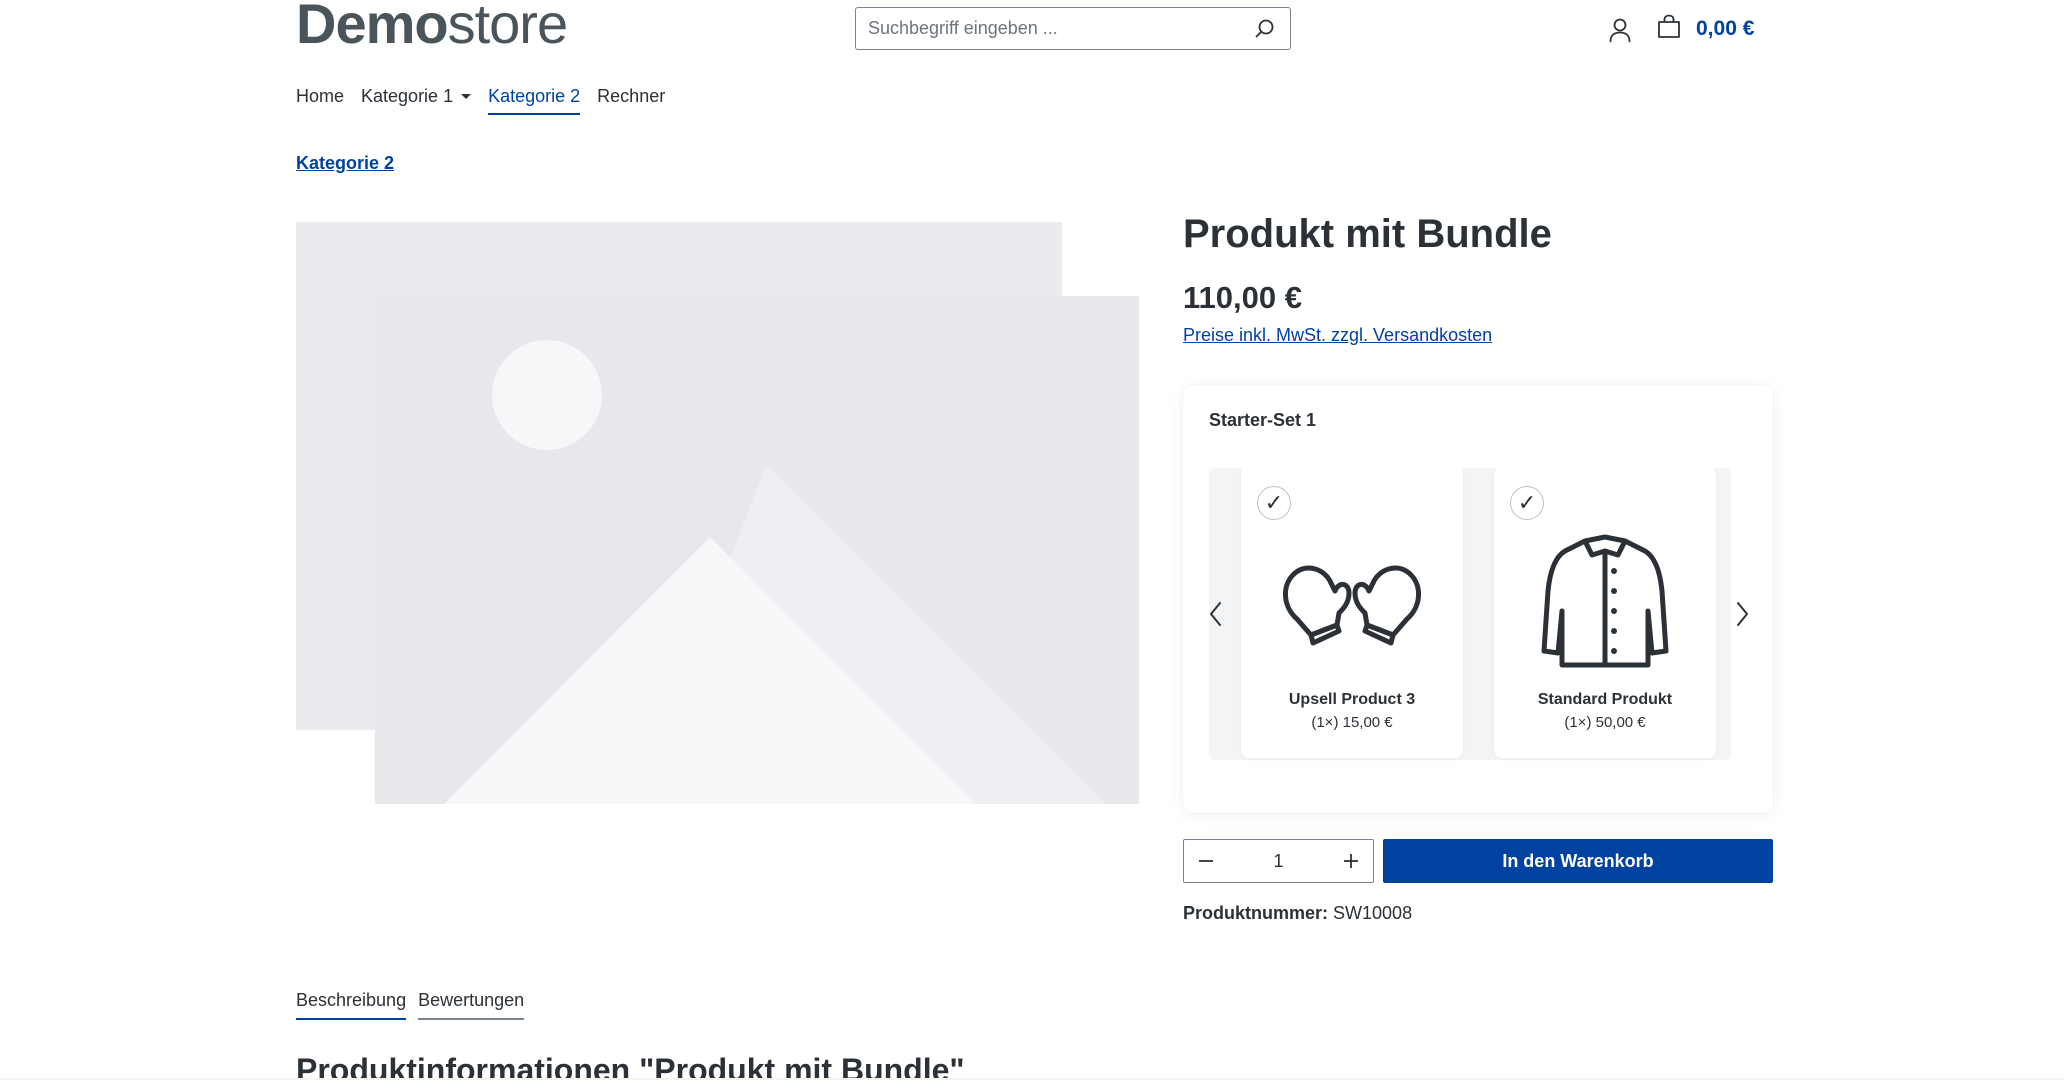 The width and height of the screenshot is (2064, 1080). I want to click on mittens-icon, so click(1352, 601).